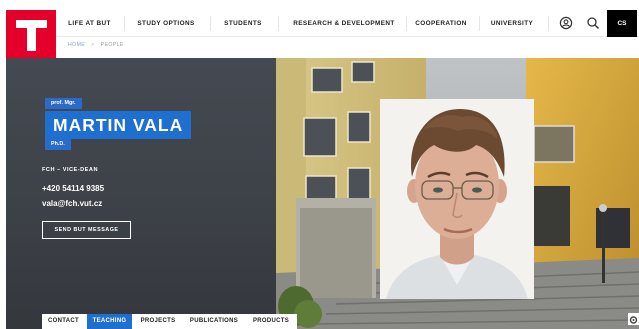 The width and height of the screenshot is (639, 329). I want to click on tab-publications: PUBLICATIONS, so click(214, 321).